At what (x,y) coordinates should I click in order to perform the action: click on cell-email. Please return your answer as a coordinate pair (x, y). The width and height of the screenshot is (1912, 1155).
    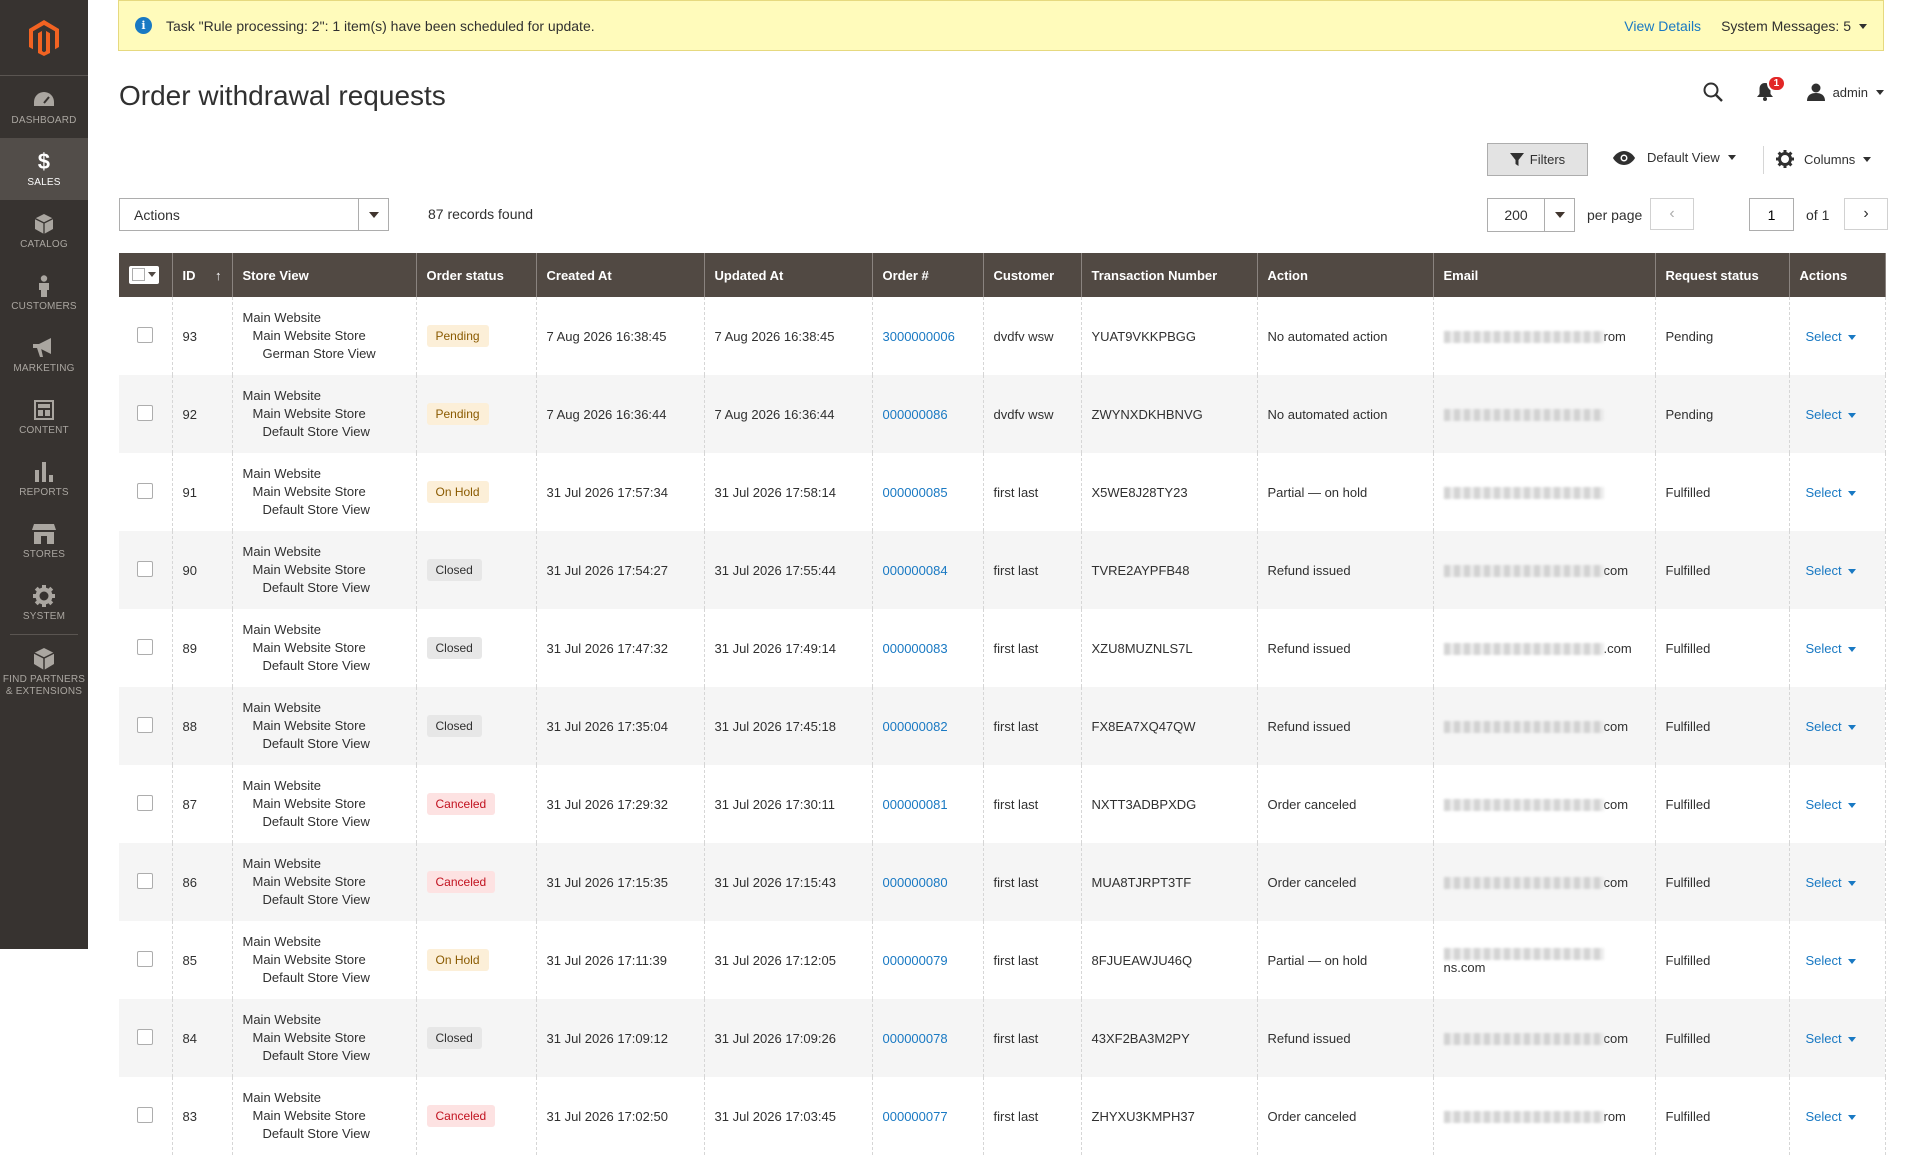
    Looking at the image, I should click on (1544, 492).